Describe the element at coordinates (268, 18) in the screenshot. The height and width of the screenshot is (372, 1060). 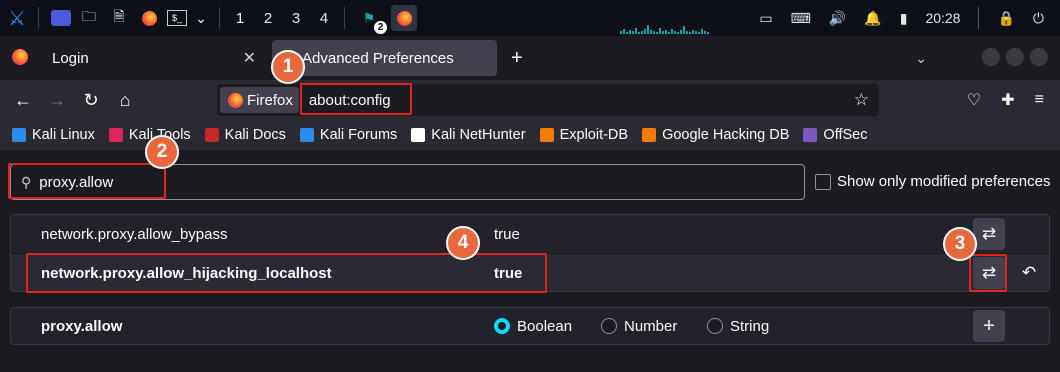
I see `workspace-2: 2` at that location.